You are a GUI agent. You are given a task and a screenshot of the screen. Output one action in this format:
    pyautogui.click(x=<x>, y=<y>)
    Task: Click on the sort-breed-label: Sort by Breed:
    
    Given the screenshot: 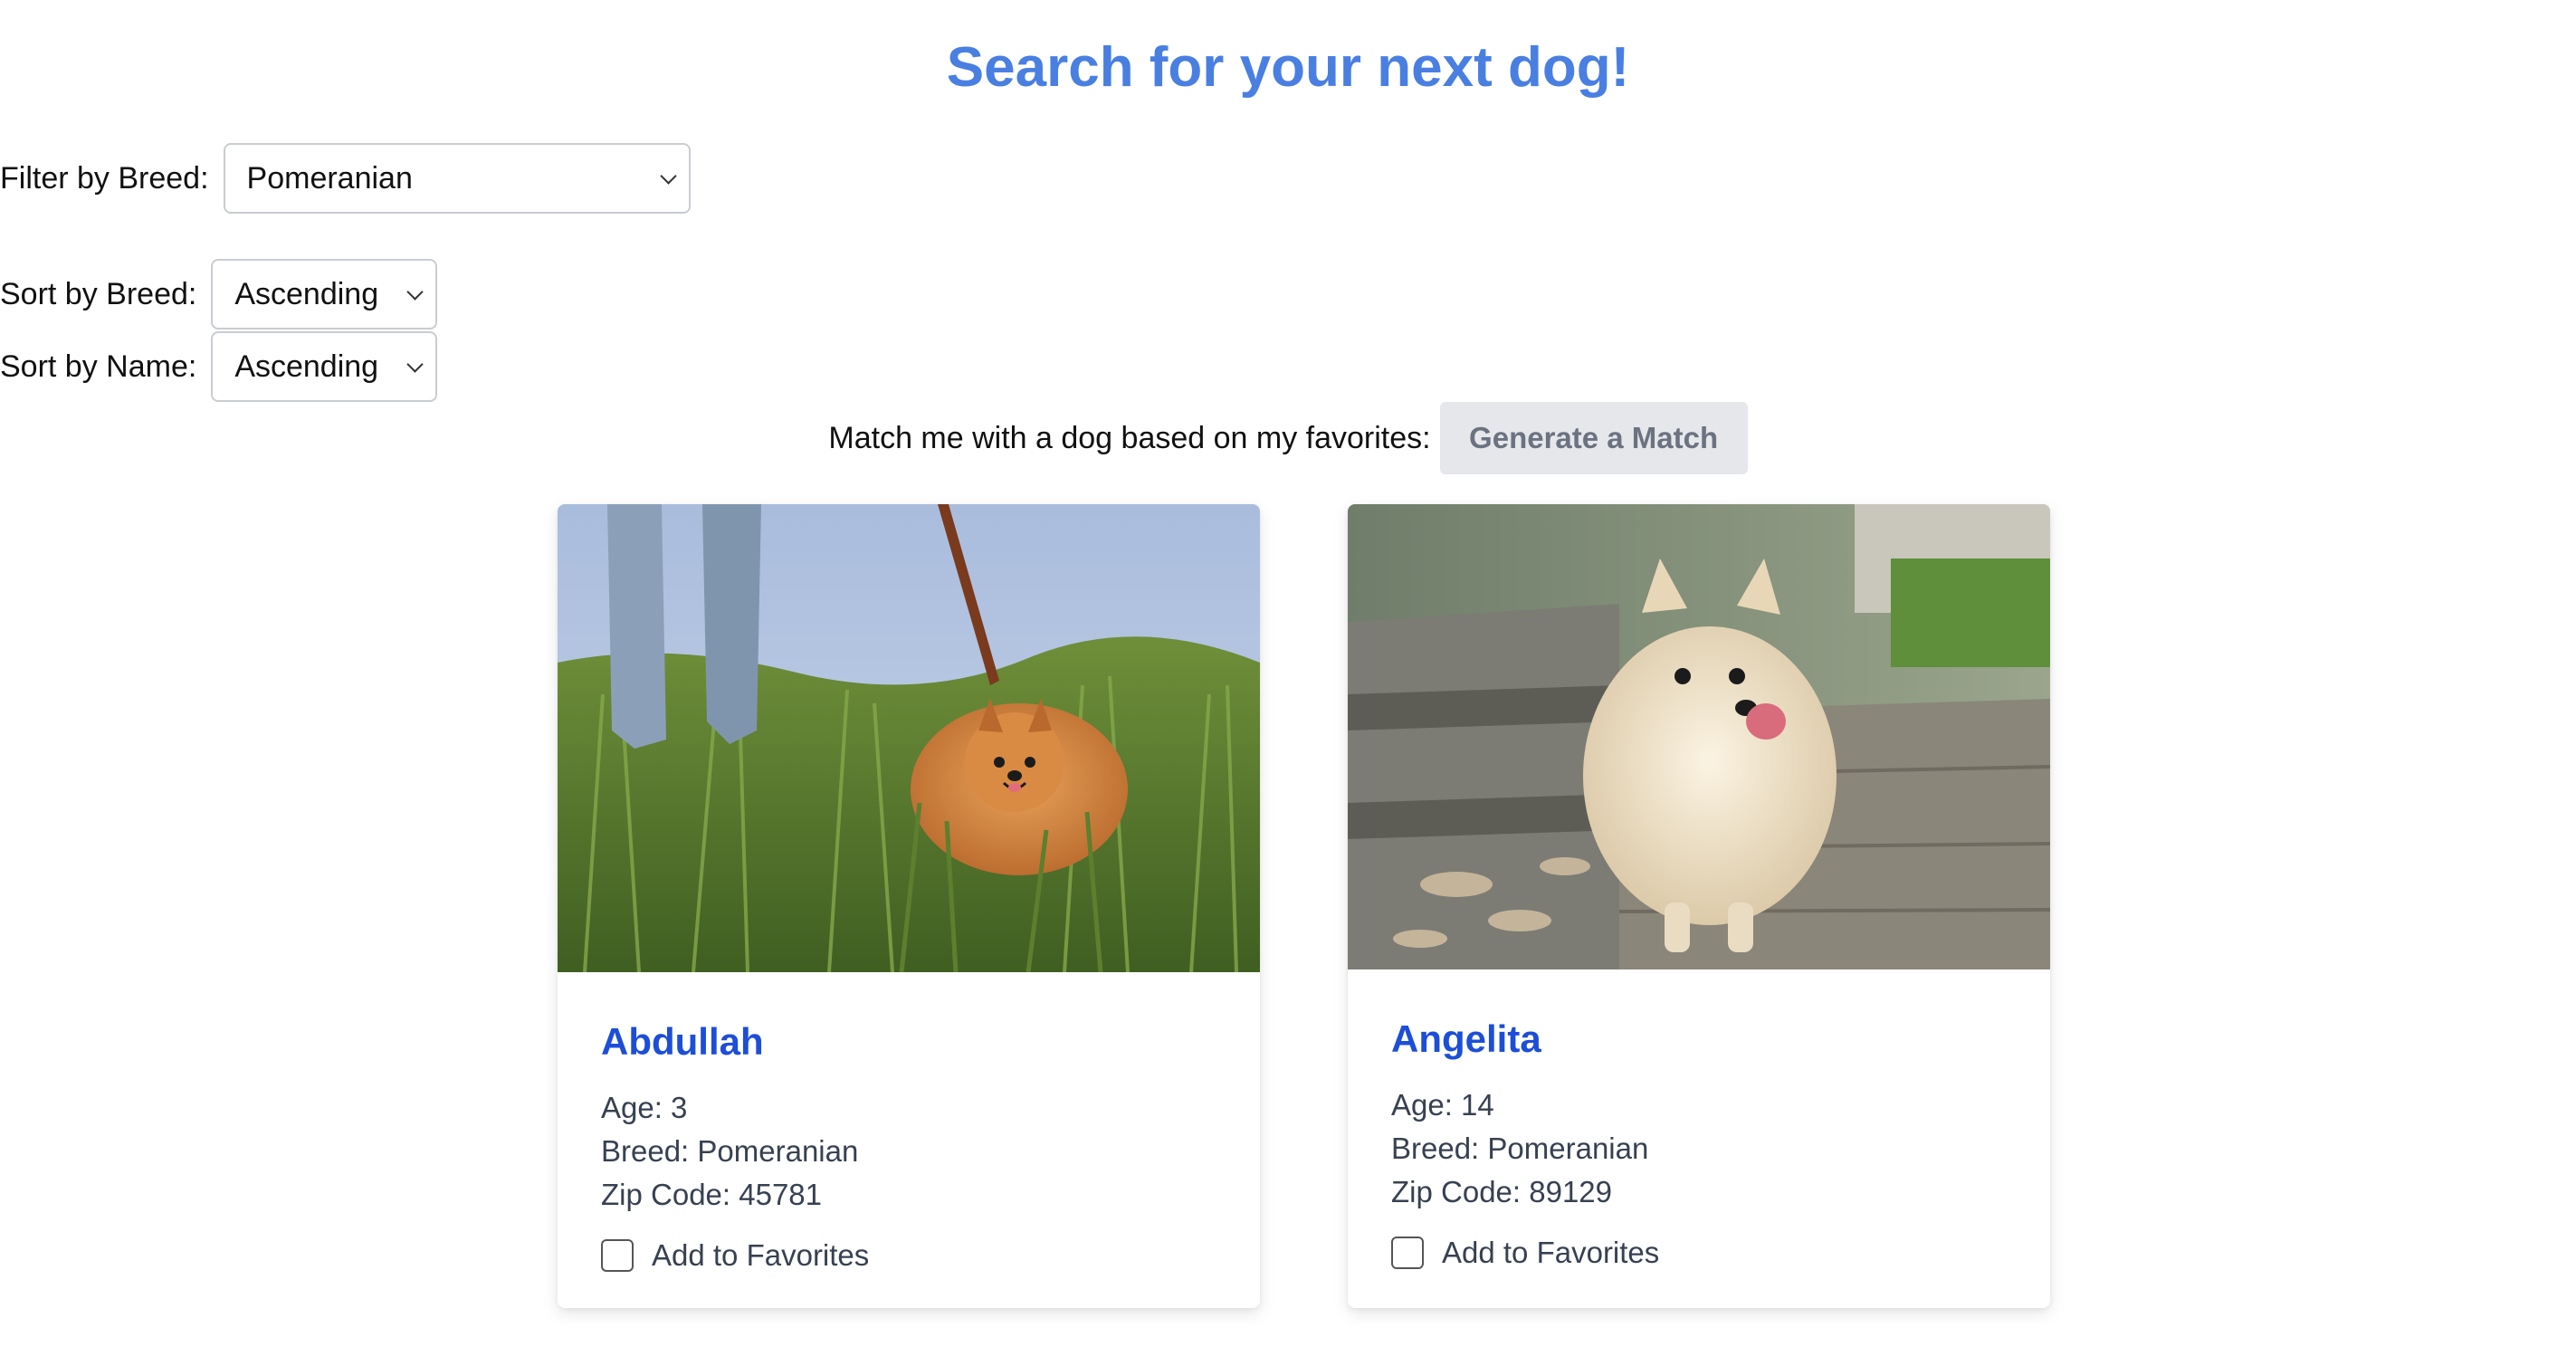 What is the action you would take?
    pyautogui.click(x=98, y=293)
    